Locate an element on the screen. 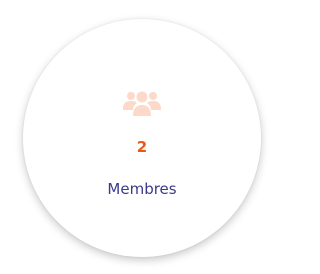  members-label: Membres is located at coordinates (142, 189).